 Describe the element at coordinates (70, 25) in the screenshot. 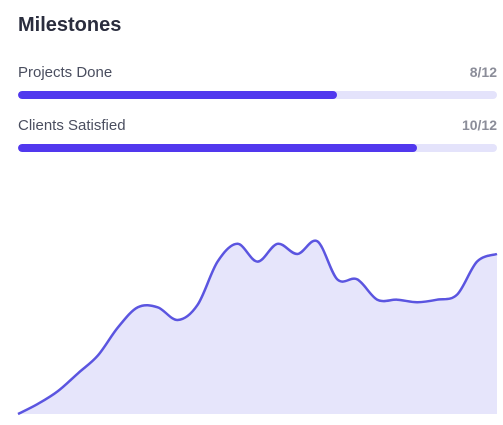

I see `card-title: Milestones` at that location.